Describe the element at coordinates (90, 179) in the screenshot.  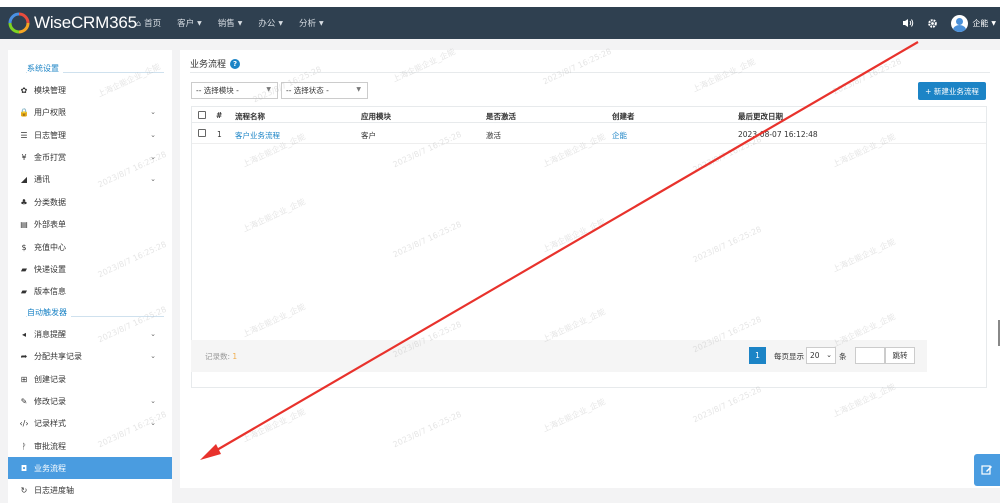
I see `sidebar-item: ◢ 通讯 ⌄` at that location.